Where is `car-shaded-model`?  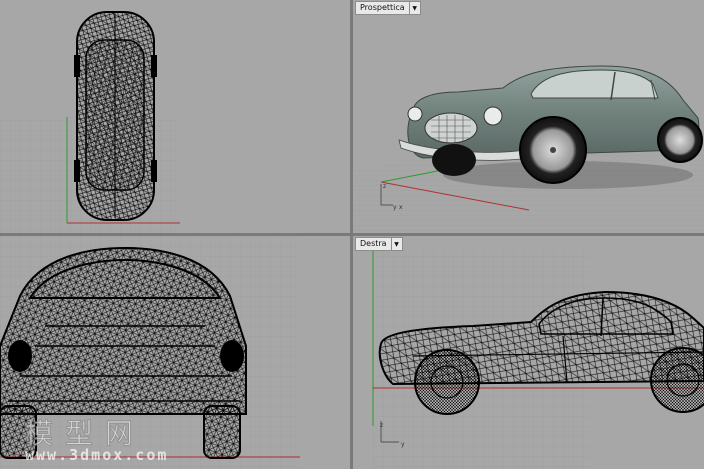
car-shaded-model is located at coordinates (550, 127).